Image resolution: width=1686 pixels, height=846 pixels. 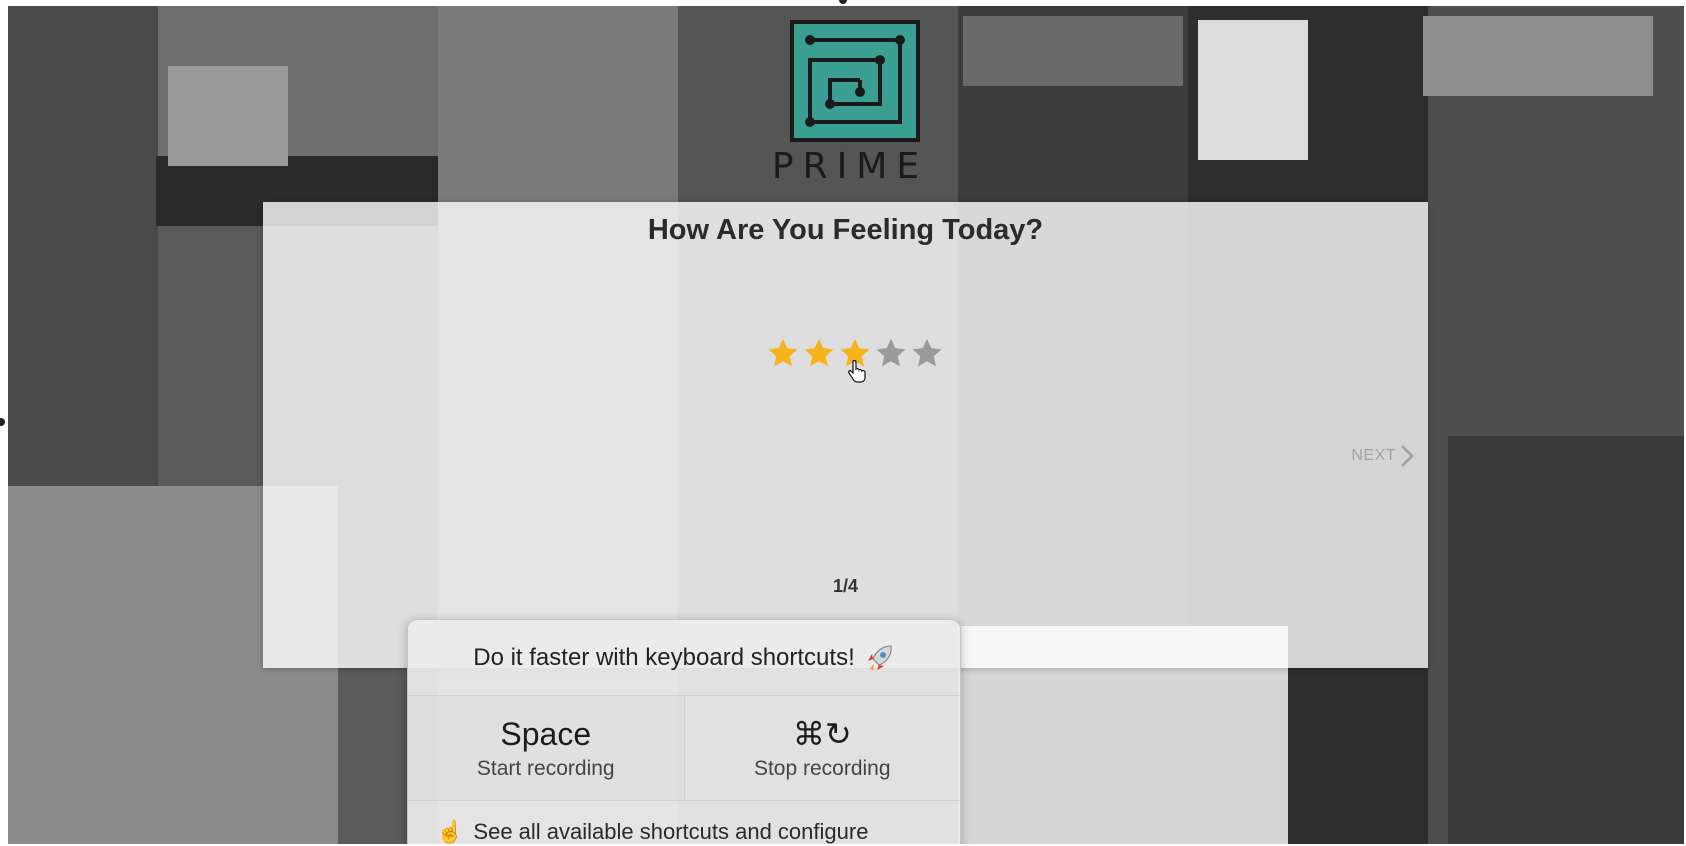 I want to click on shortcut-stop-recording: ⌘↻ Stop recording, so click(x=823, y=748).